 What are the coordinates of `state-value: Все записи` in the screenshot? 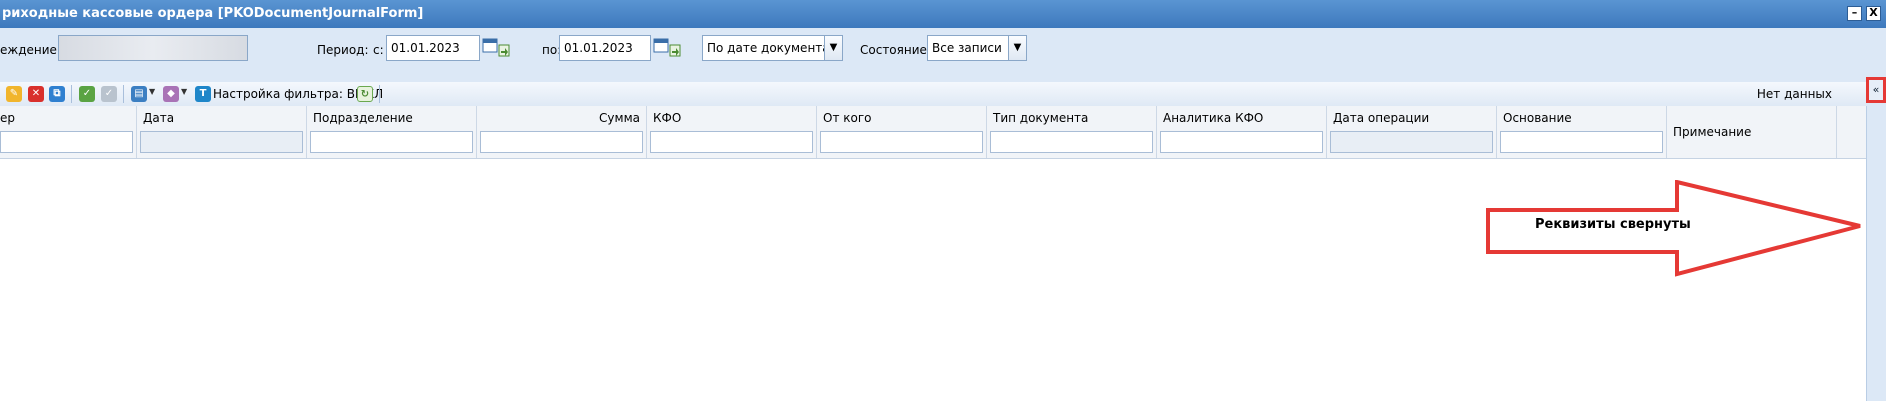 It's located at (967, 48).